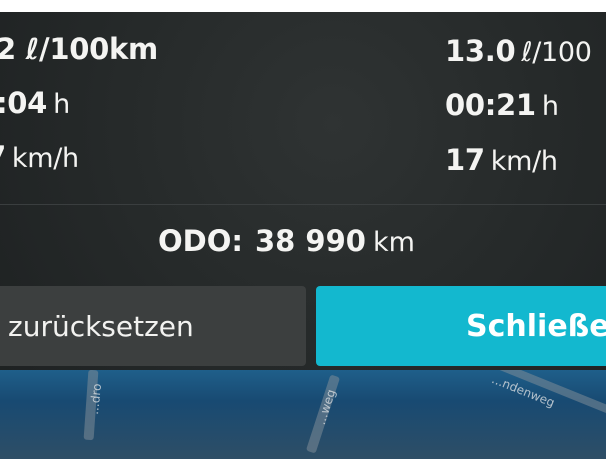  I want to click on section-divider, so click(303, 204).